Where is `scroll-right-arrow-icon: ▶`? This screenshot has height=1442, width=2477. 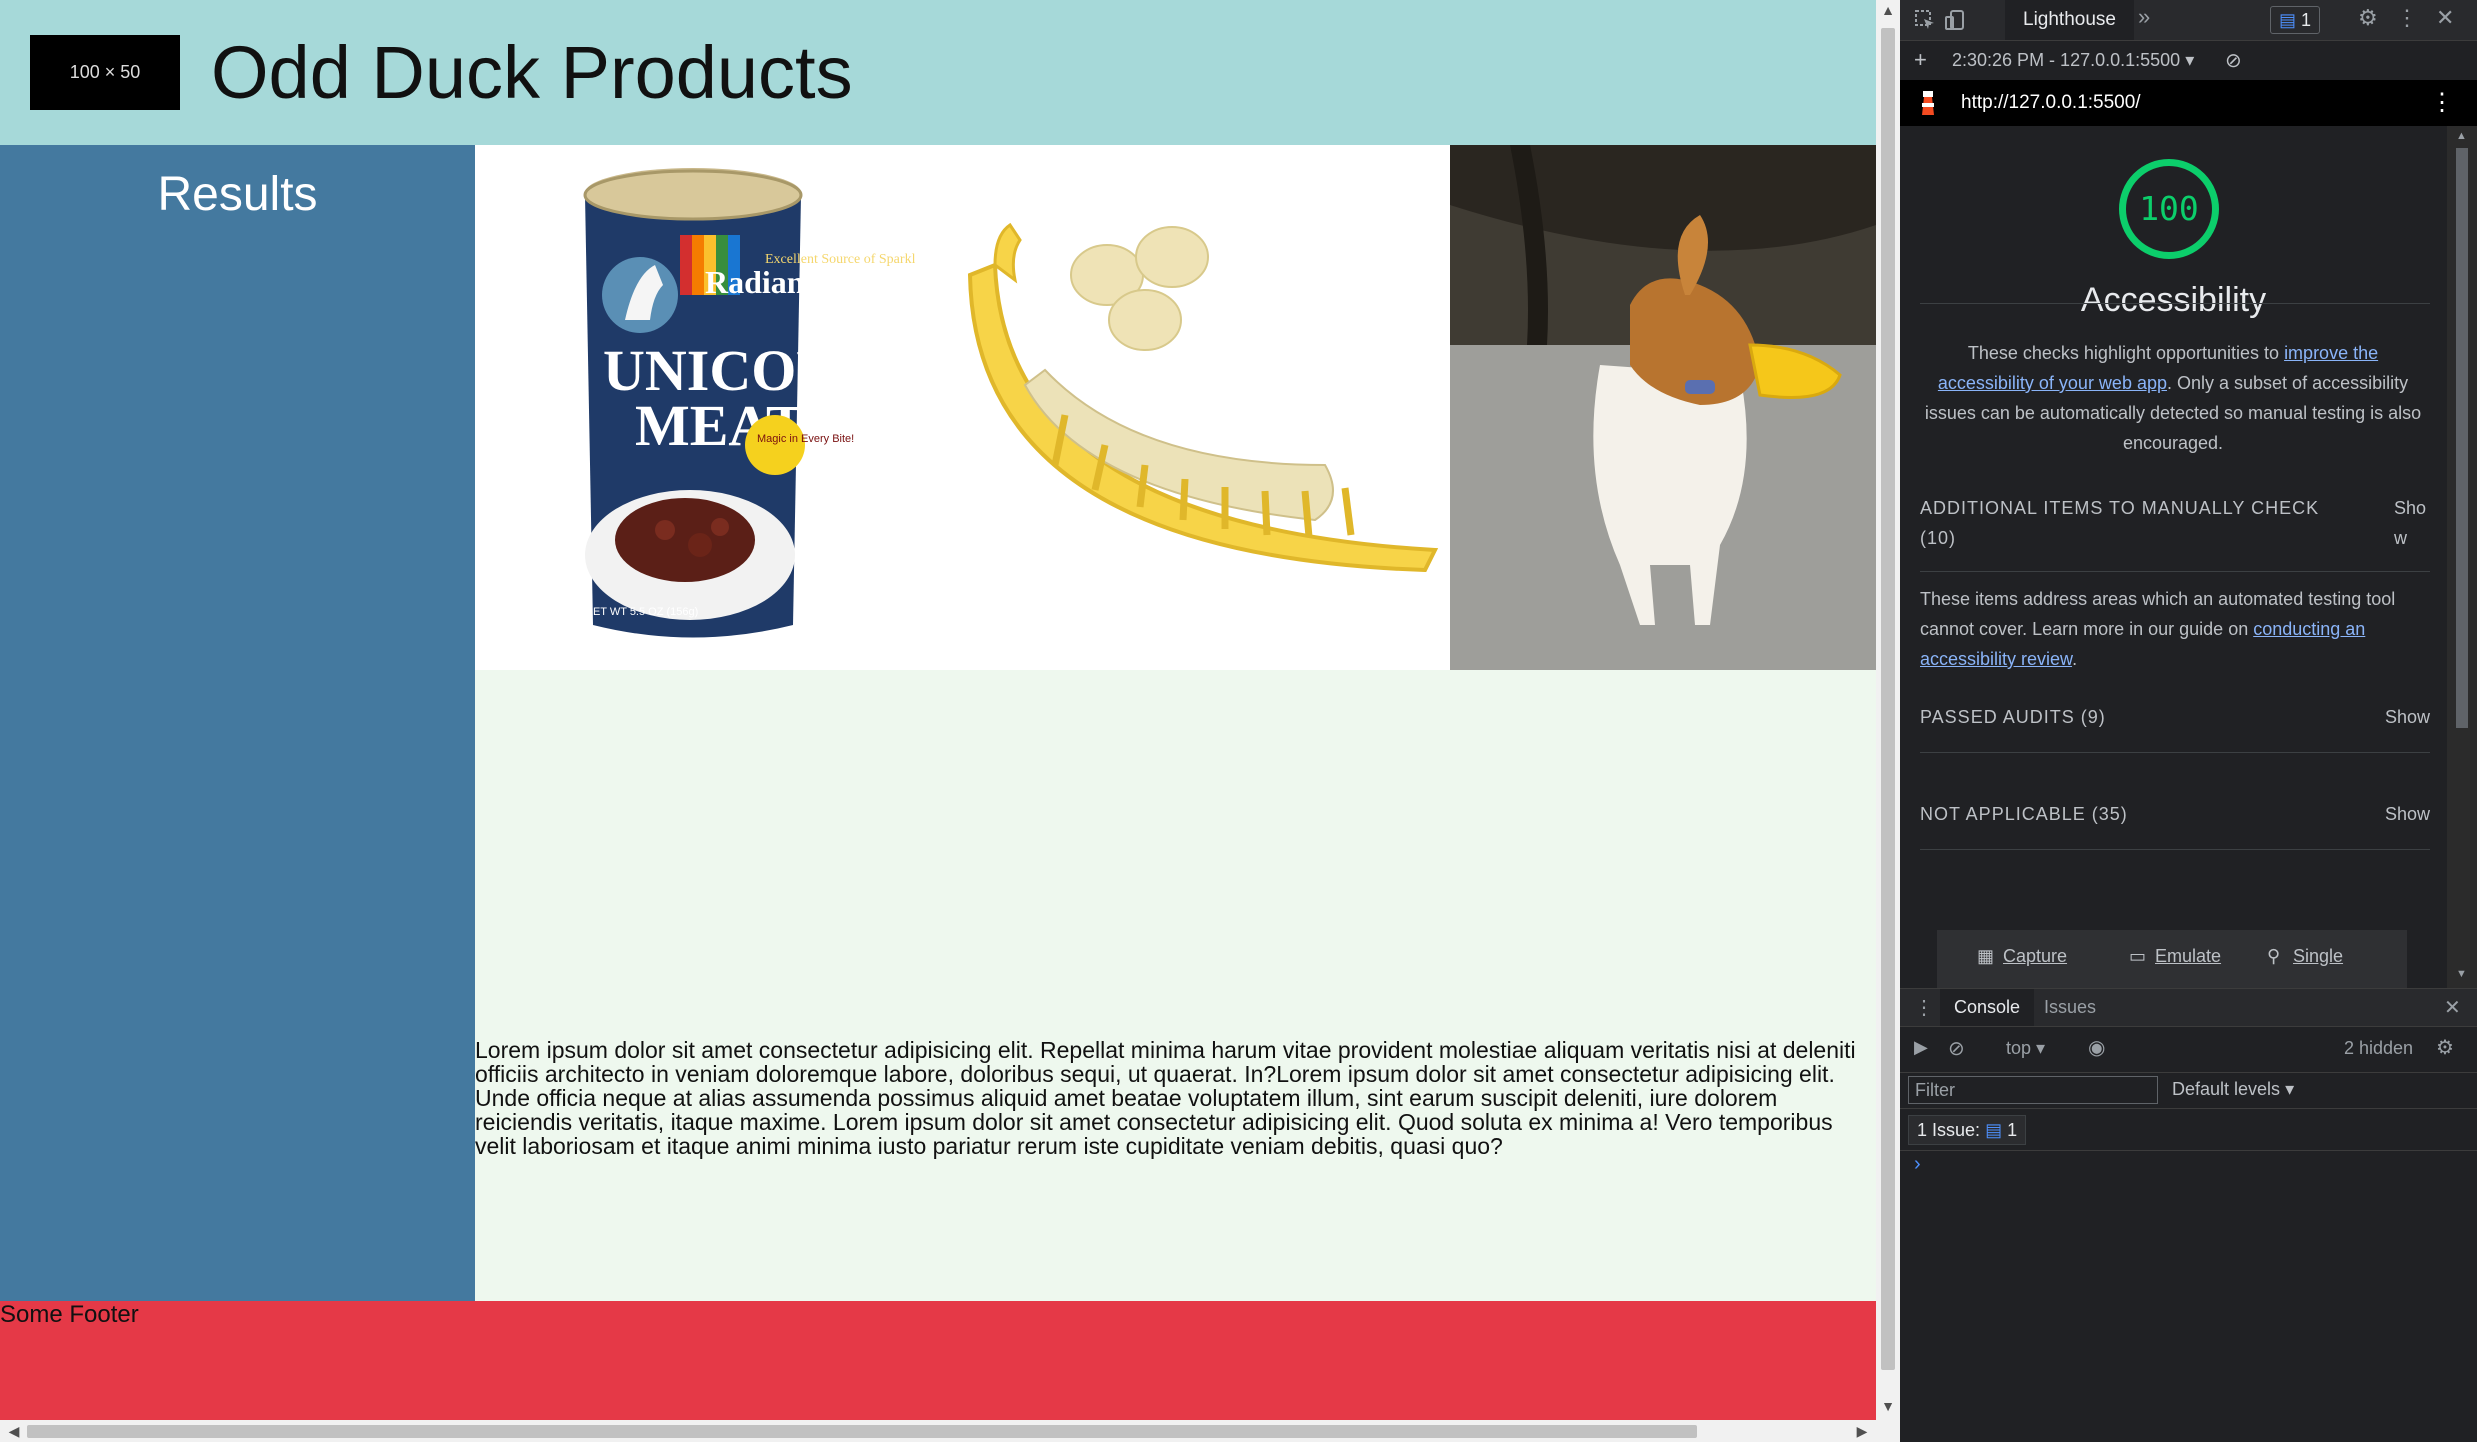 scroll-right-arrow-icon: ▶ is located at coordinates (1862, 1431).